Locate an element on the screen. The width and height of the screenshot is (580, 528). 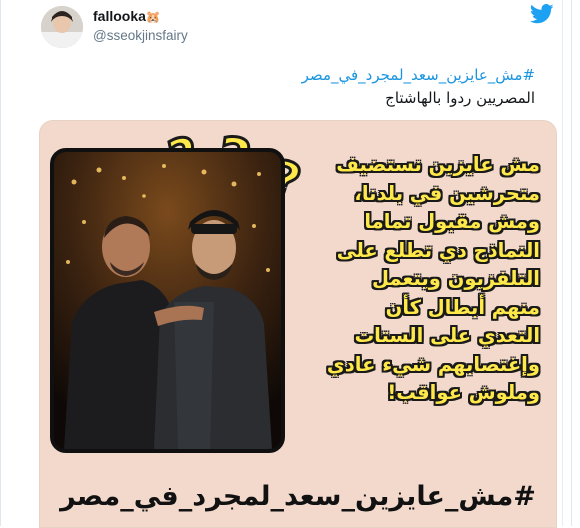
overlay-line: ومش مقبول تماما is located at coordinates (452, 221).